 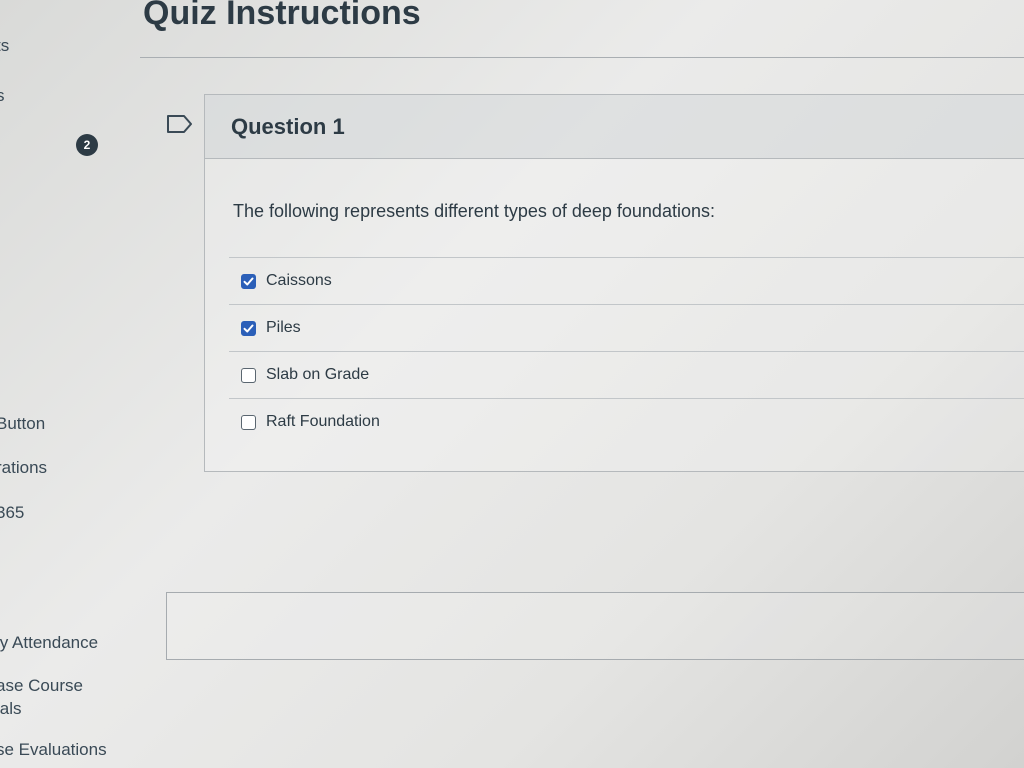 I want to click on question-title: Question 1, so click(x=288, y=126).